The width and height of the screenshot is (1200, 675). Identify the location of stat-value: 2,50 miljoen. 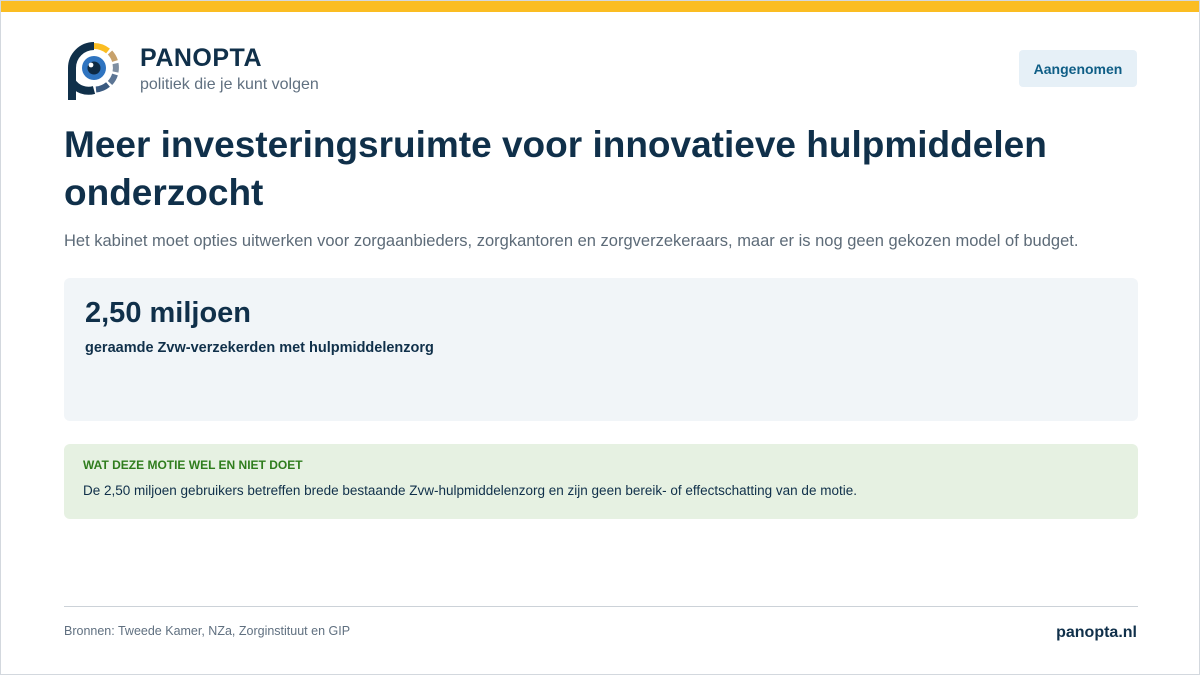
(168, 313).